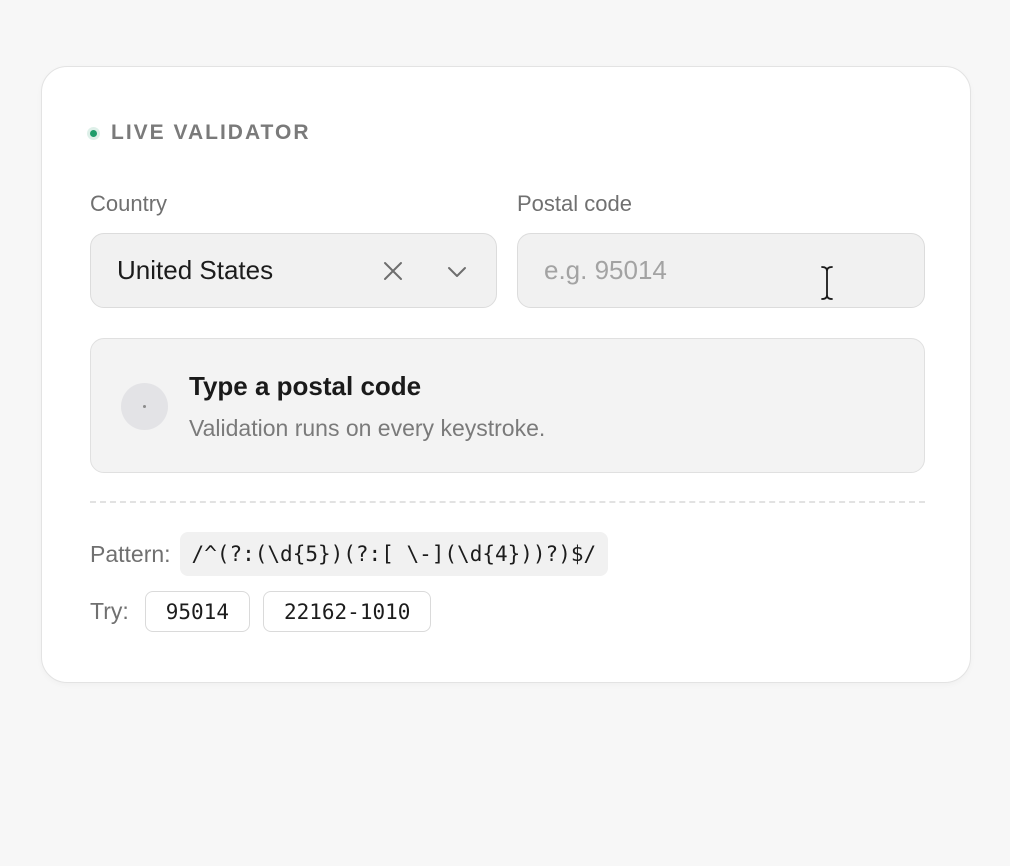 This screenshot has width=1010, height=866. What do you see at coordinates (367, 428) in the screenshot?
I see `status-subtitle: Validation runs on every keystroke.` at bounding box center [367, 428].